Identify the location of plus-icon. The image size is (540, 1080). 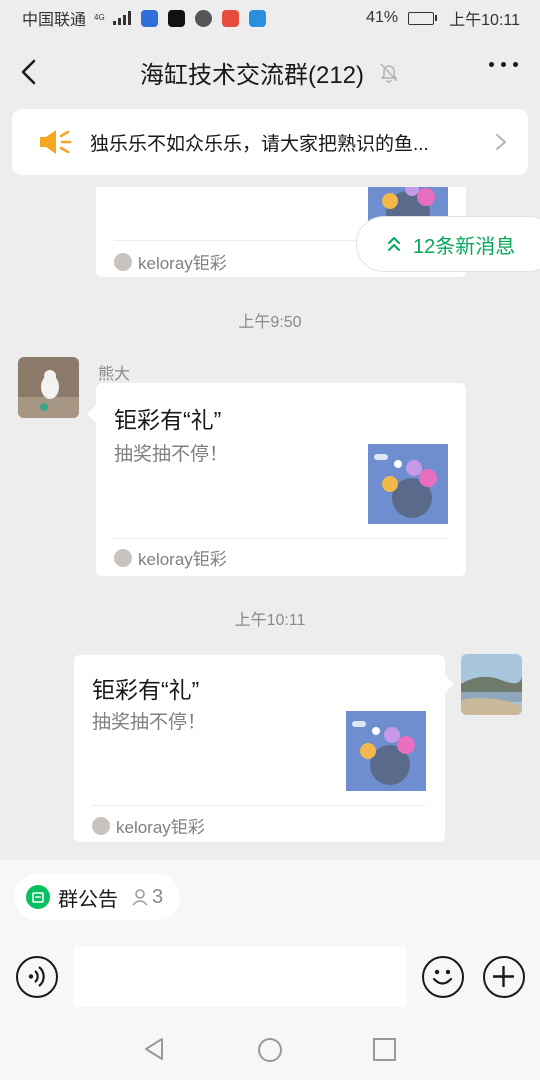
(503, 976).